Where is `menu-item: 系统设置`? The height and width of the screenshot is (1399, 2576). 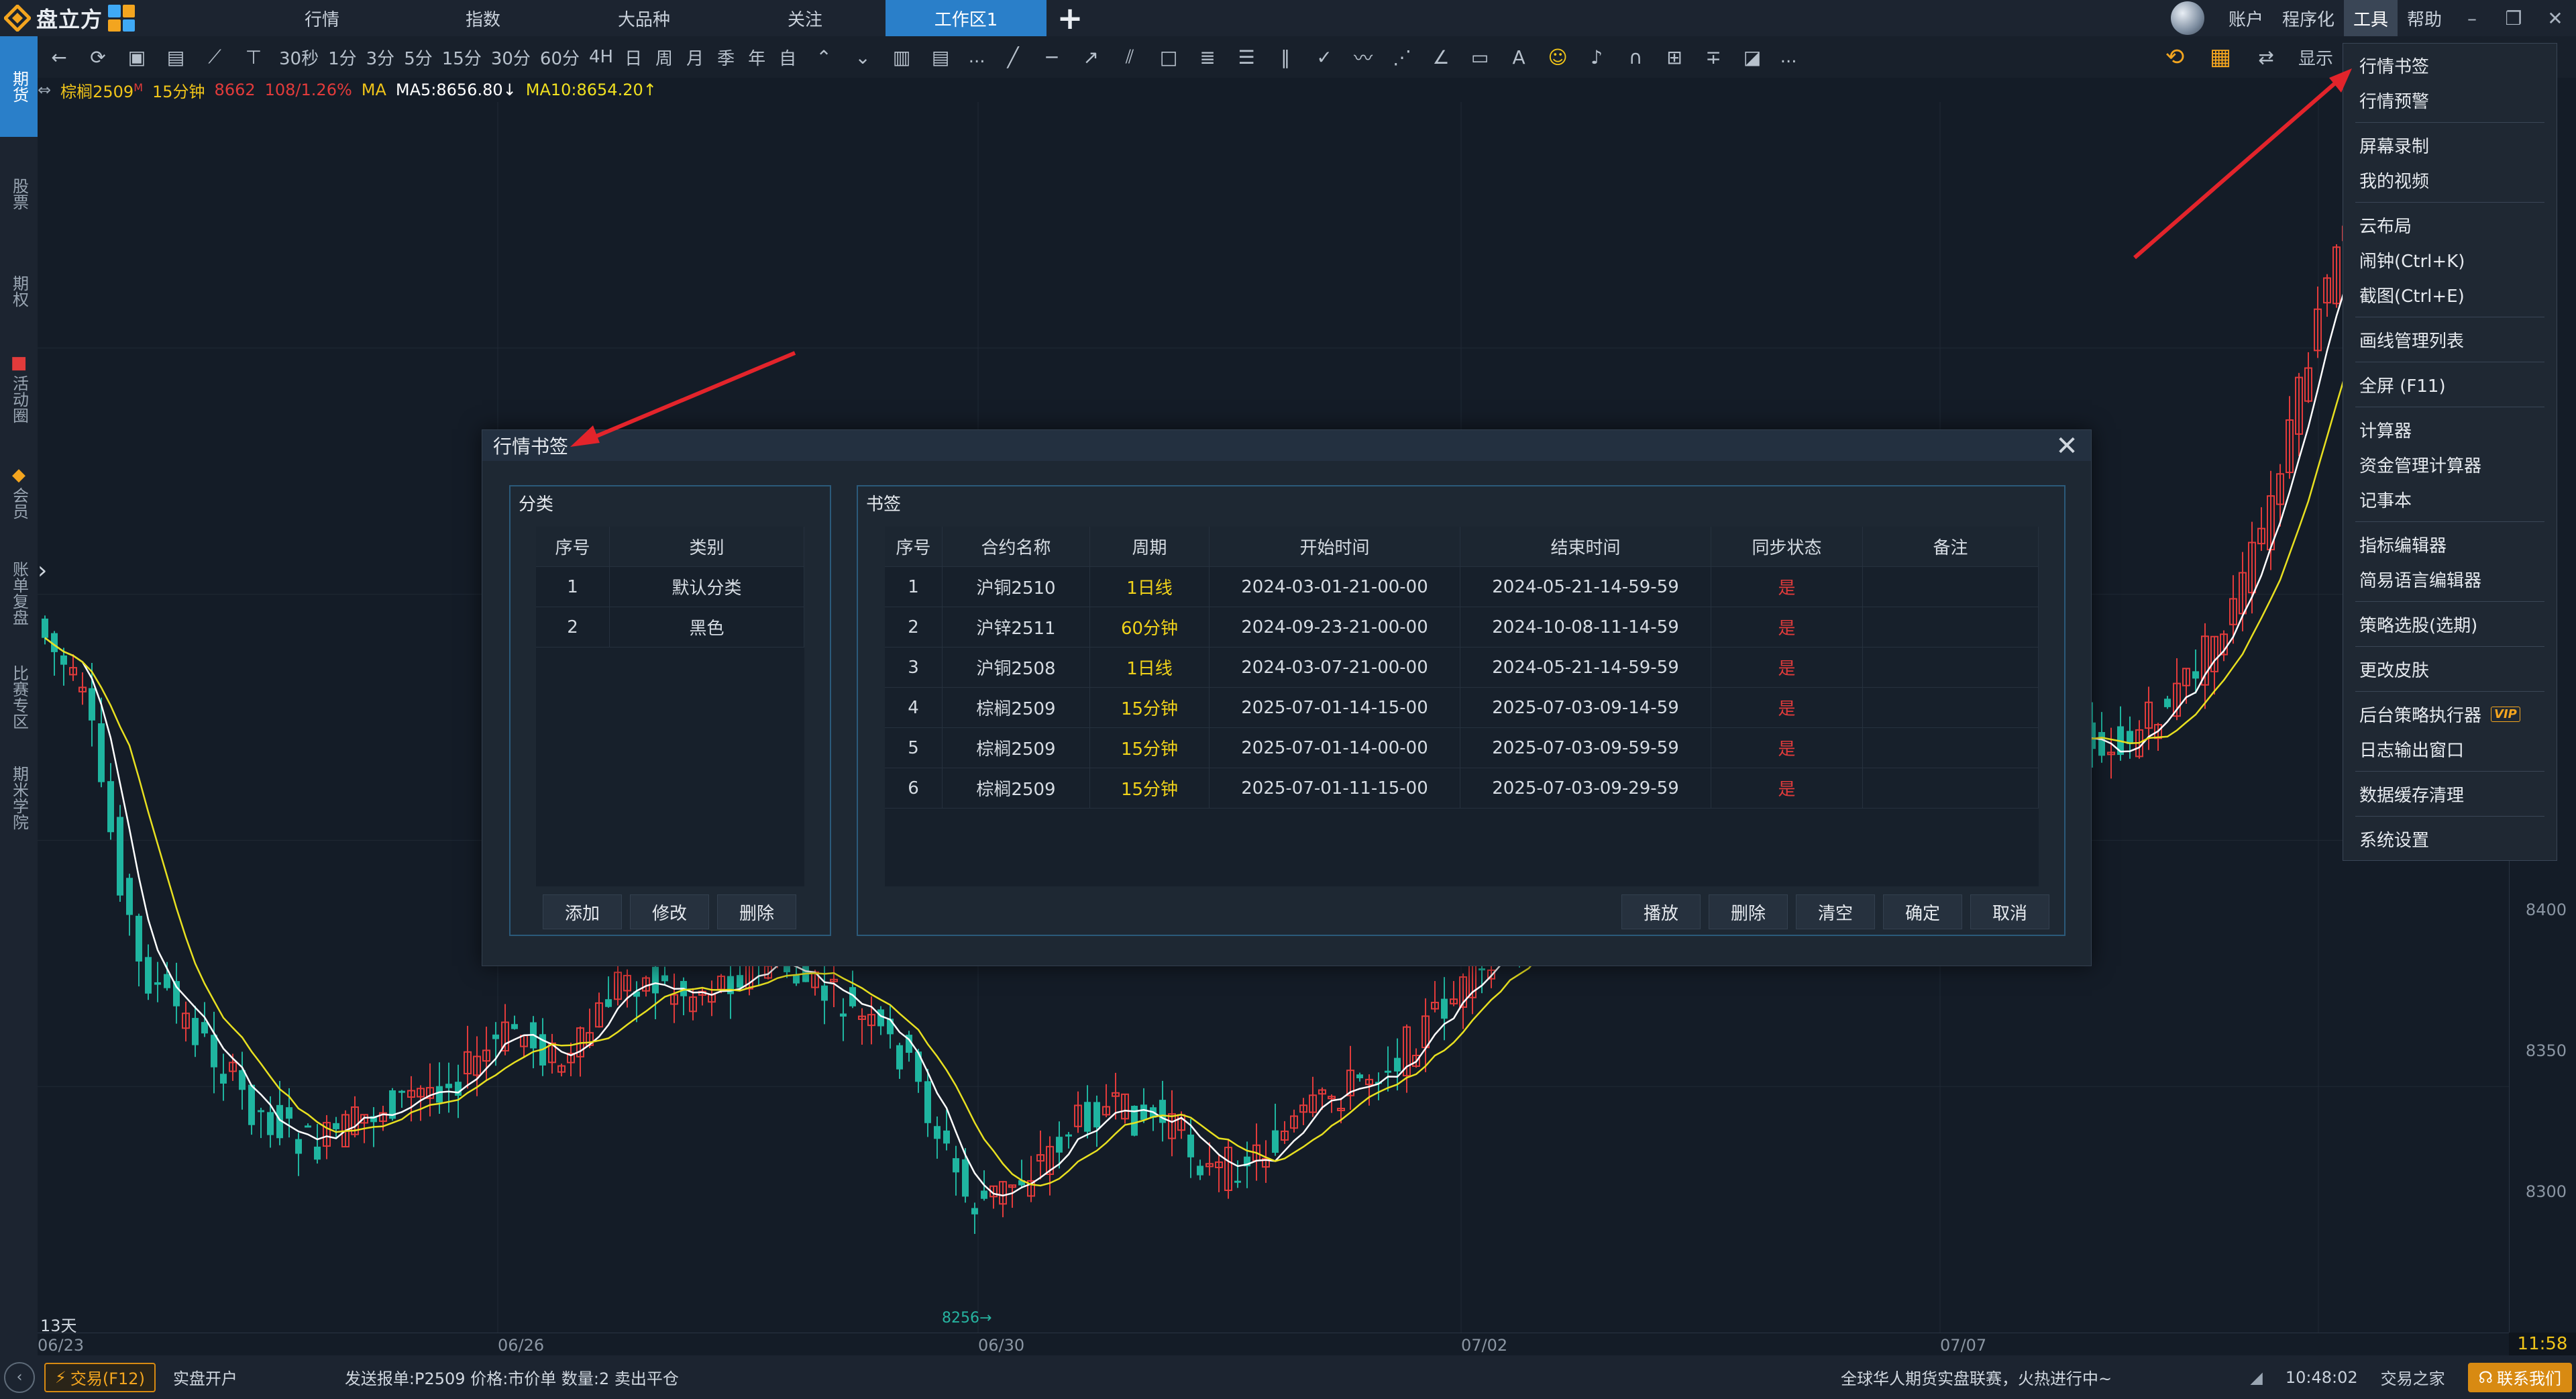
menu-item: 系统设置 is located at coordinates (2450, 838).